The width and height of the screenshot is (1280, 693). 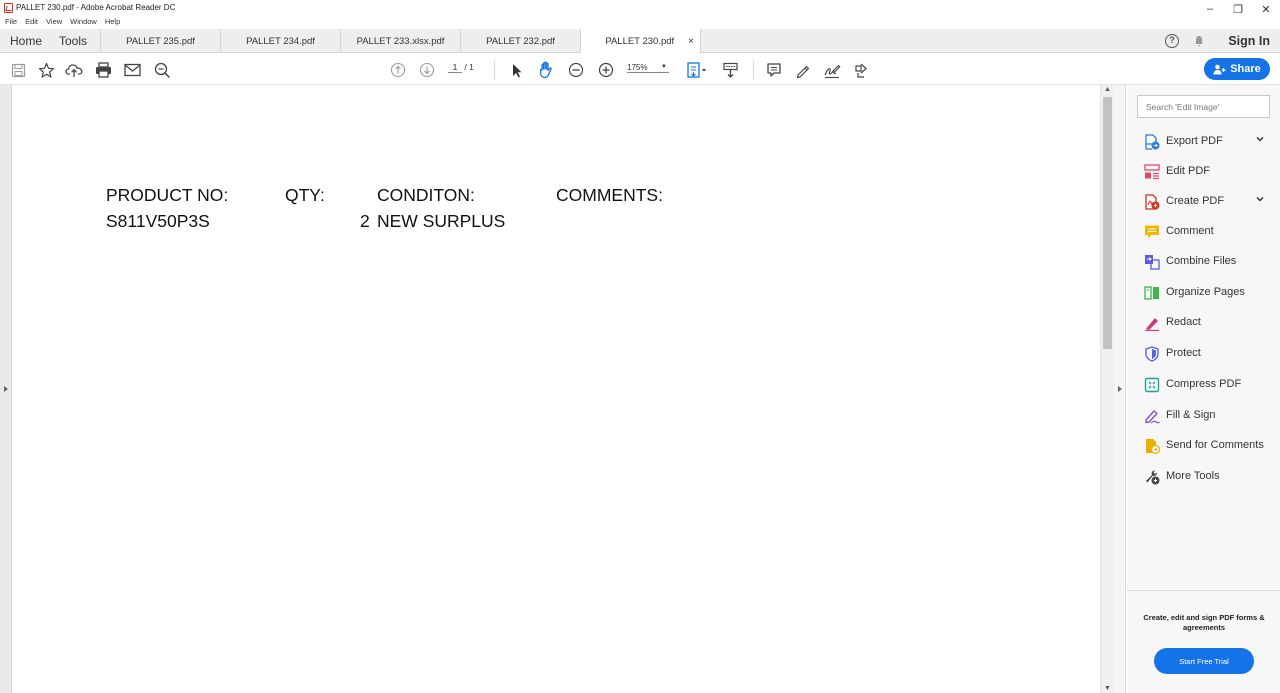 What do you see at coordinates (1249, 41) in the screenshot?
I see `sign-in-button: Sign In` at bounding box center [1249, 41].